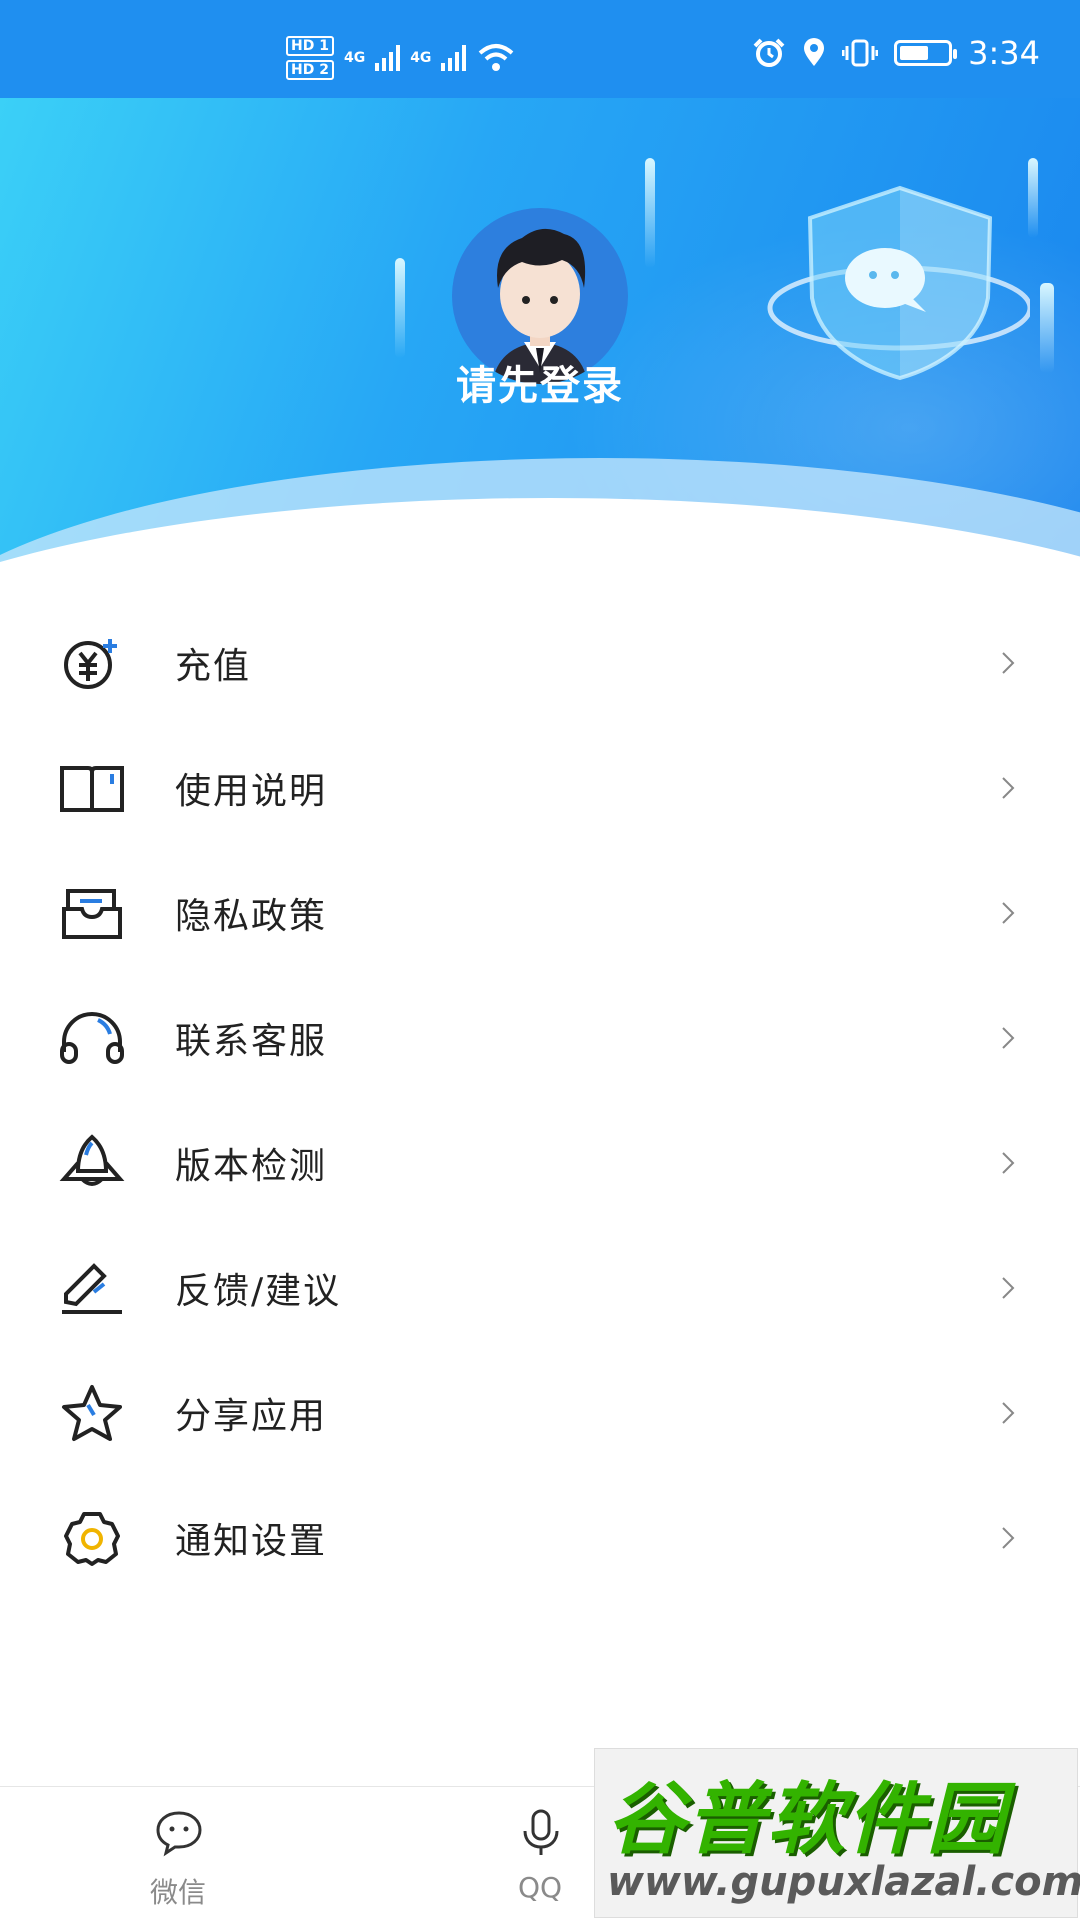 The height and width of the screenshot is (1921, 1080). What do you see at coordinates (251, 1416) in the screenshot?
I see `menu-label: 分享应用` at bounding box center [251, 1416].